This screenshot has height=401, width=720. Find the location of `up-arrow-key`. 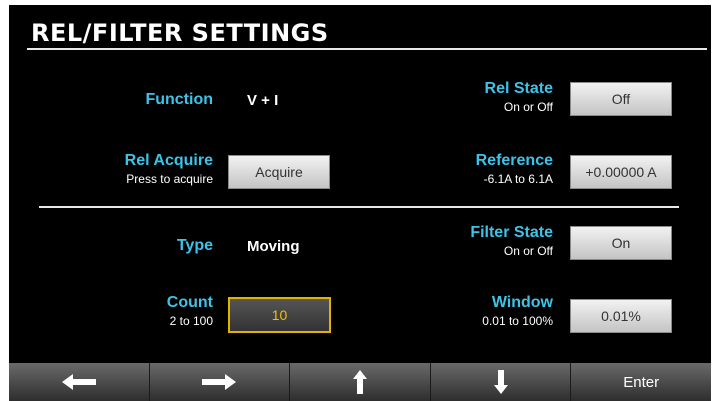

up-arrow-key is located at coordinates (360, 382).